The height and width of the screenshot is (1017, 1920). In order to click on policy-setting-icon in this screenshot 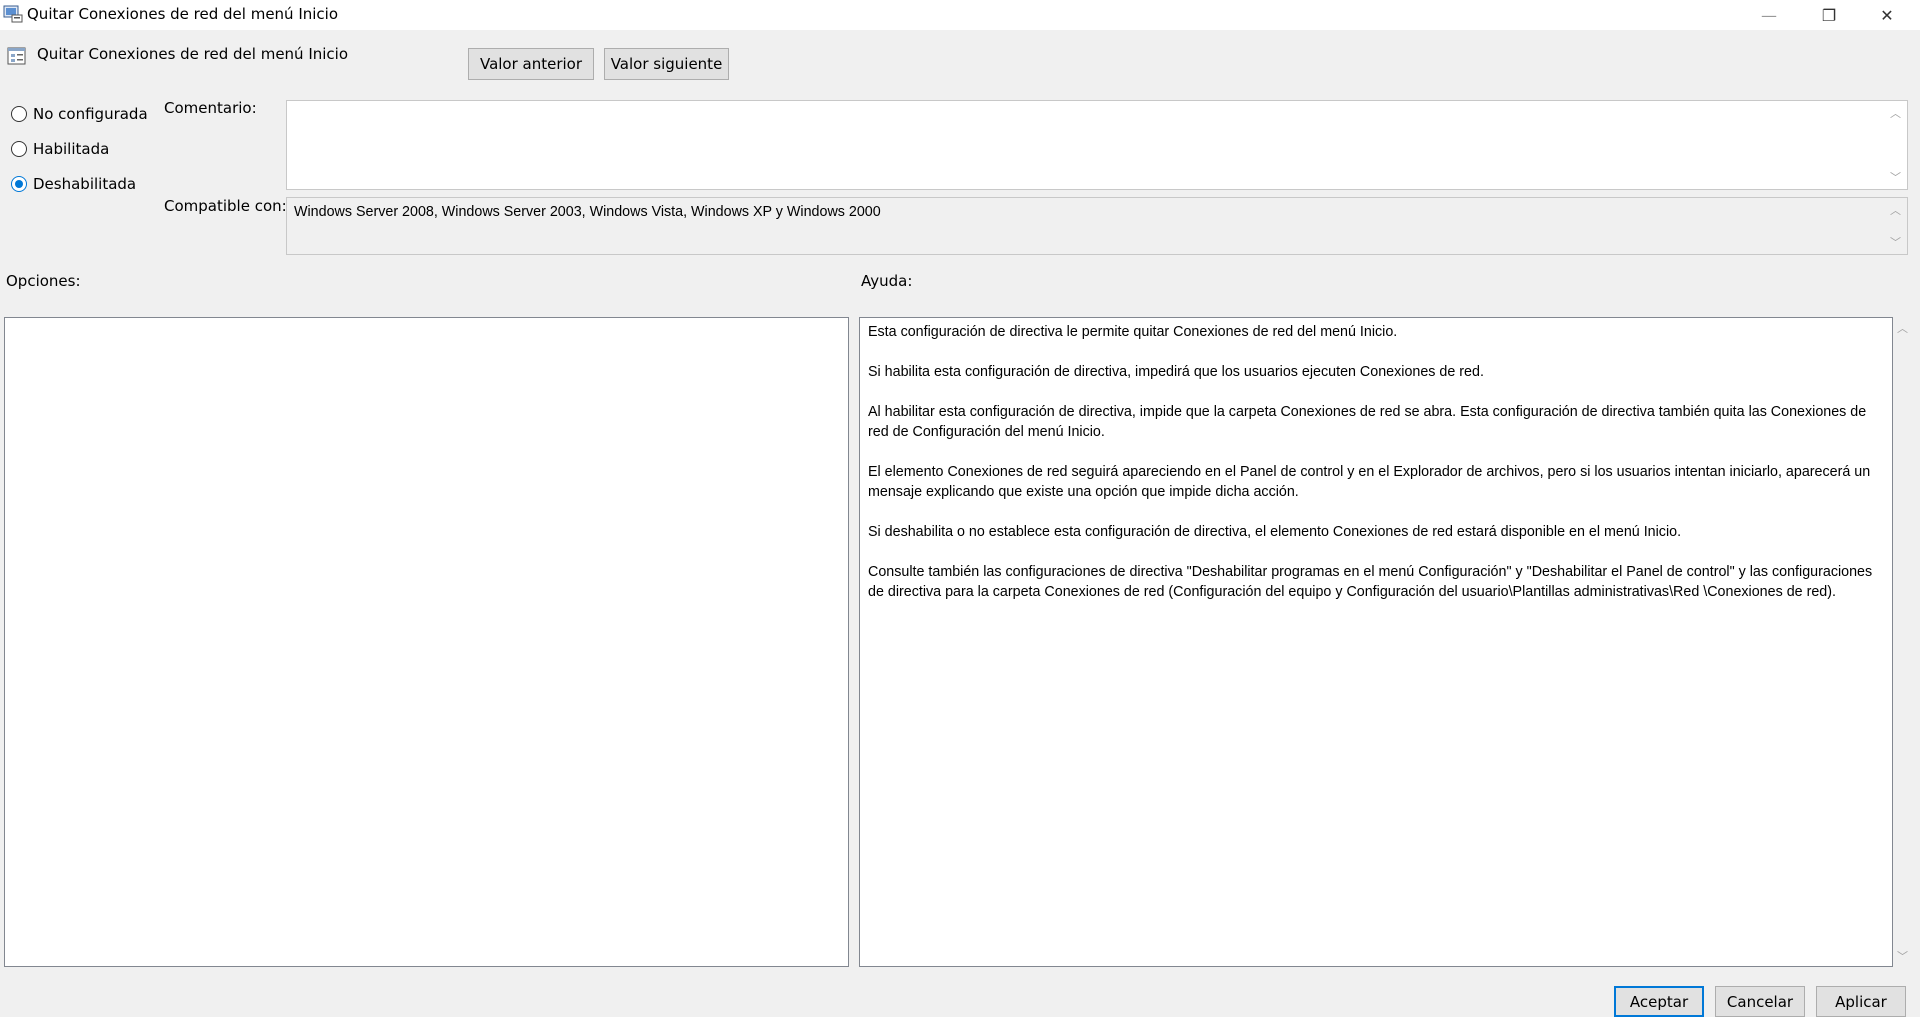, I will do `click(16, 56)`.